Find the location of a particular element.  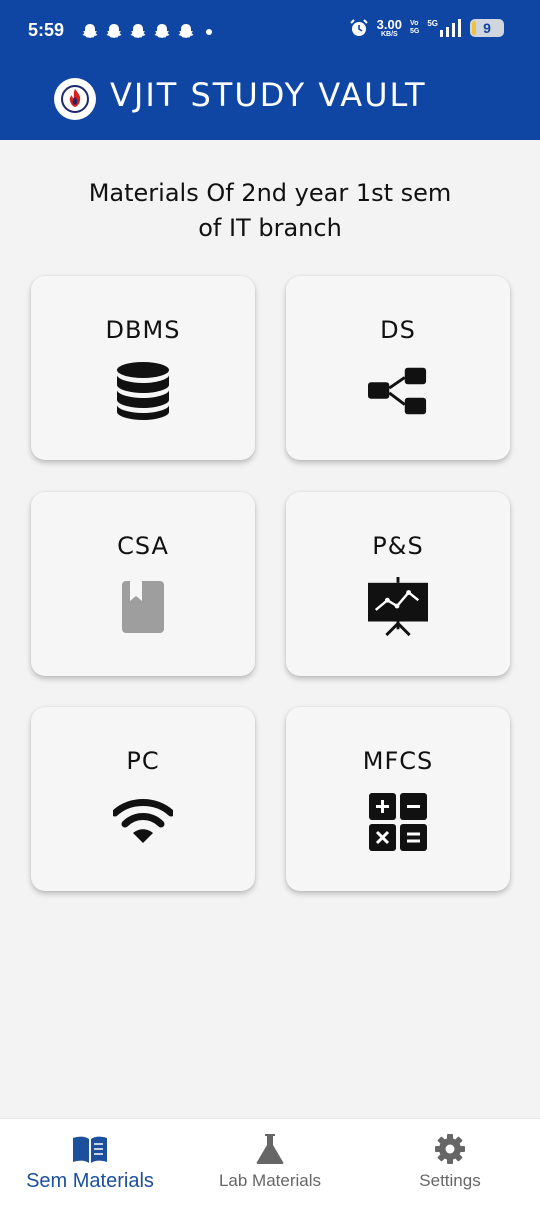

subject-label: MFCS is located at coordinates (398, 761).